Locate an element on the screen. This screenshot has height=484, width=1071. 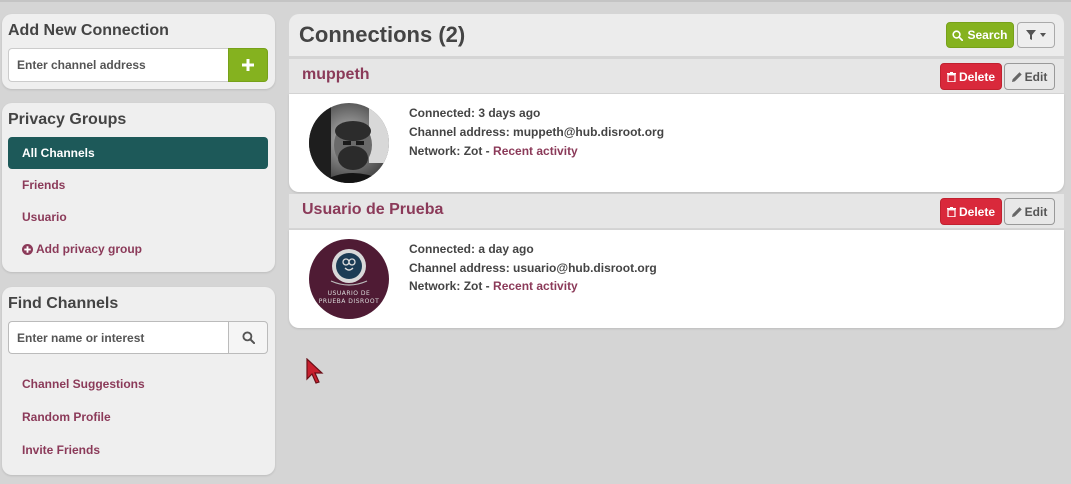
find-channels-group is located at coordinates (138, 337).